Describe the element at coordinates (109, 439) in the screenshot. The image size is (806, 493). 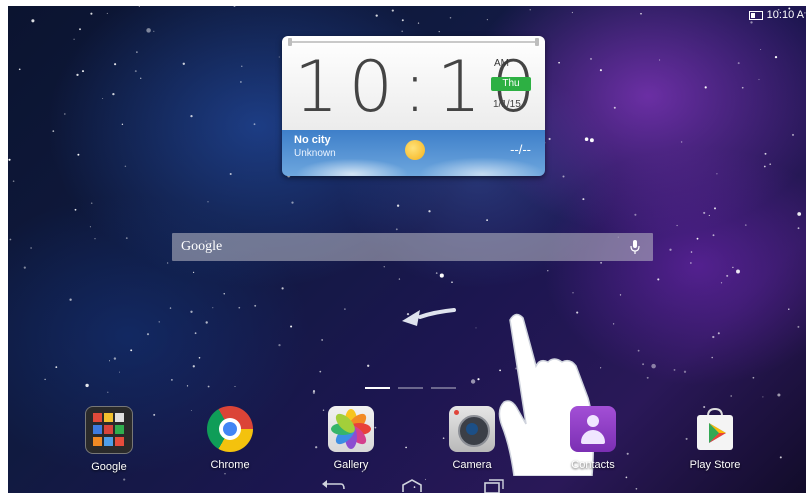
I see `app-google: Google` at that location.